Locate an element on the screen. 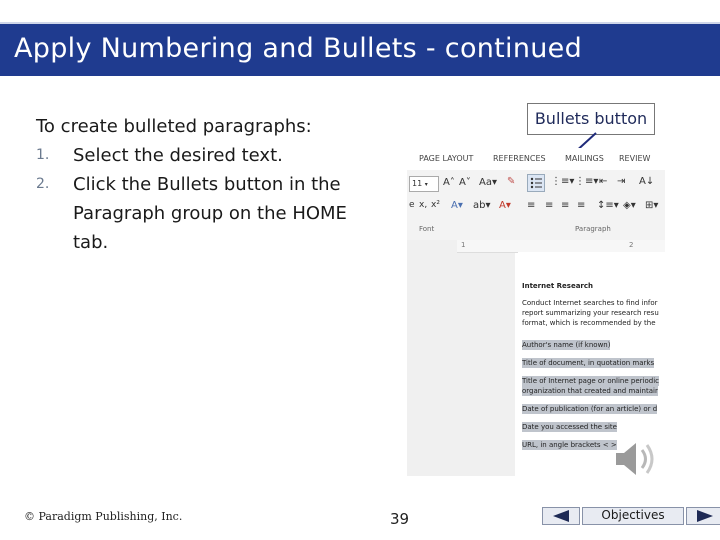 The image size is (720, 540). borders-icon: ⊞▾ is located at coordinates (651, 205).